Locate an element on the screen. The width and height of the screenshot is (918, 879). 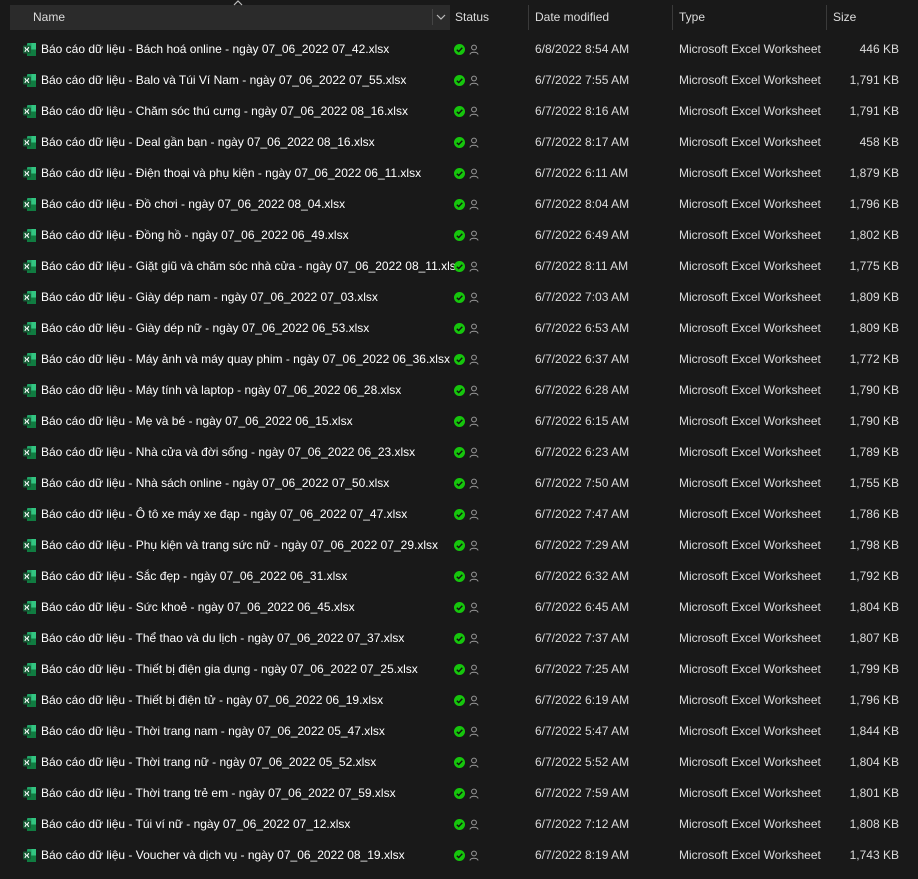
file-date-modified: 6/7/2022 6:23 AM is located at coordinates (582, 452).